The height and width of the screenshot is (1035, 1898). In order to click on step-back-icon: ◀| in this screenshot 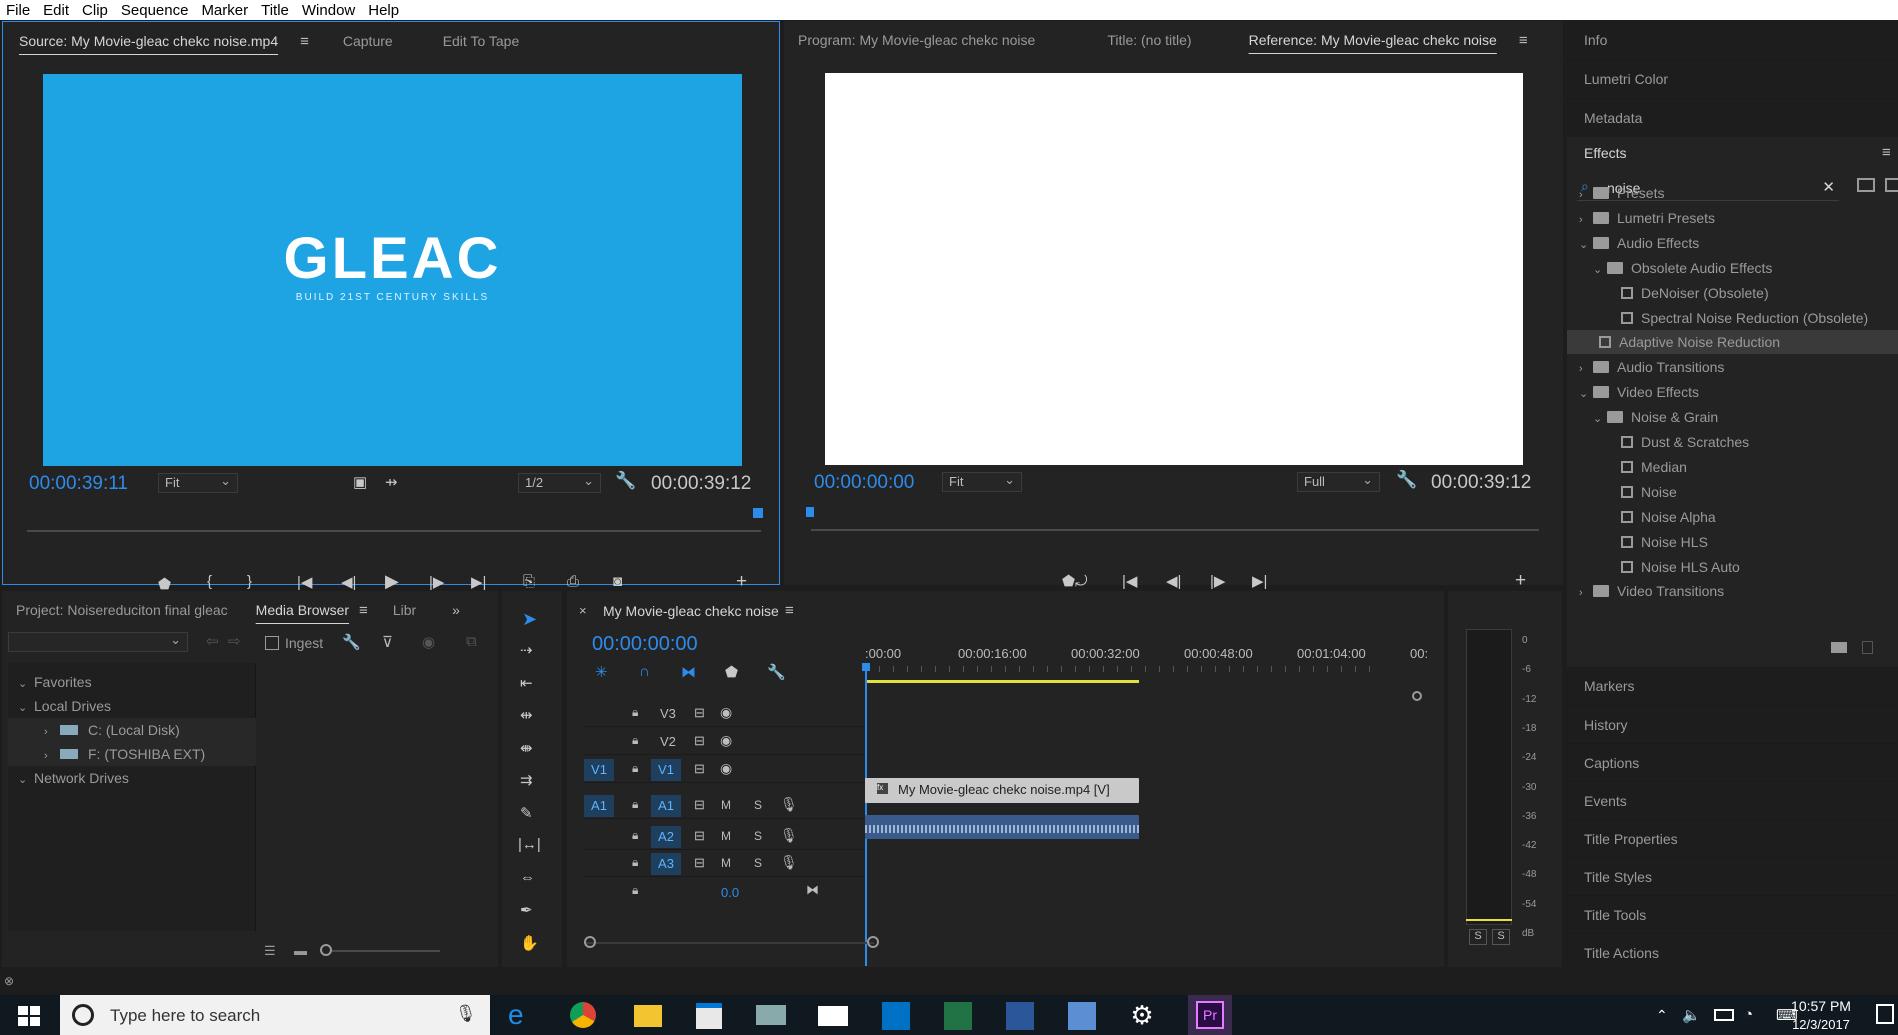, I will do `click(1173, 581)`.